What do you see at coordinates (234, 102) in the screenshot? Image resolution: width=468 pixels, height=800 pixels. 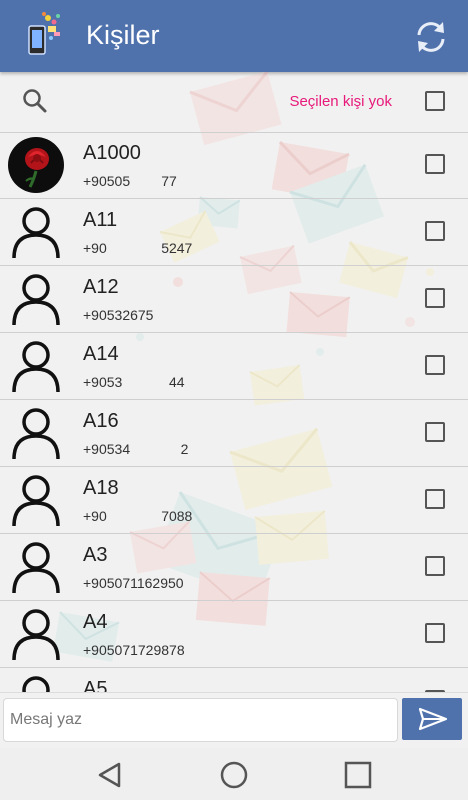 I see `search-bar: Seçilen kişi yok` at bounding box center [234, 102].